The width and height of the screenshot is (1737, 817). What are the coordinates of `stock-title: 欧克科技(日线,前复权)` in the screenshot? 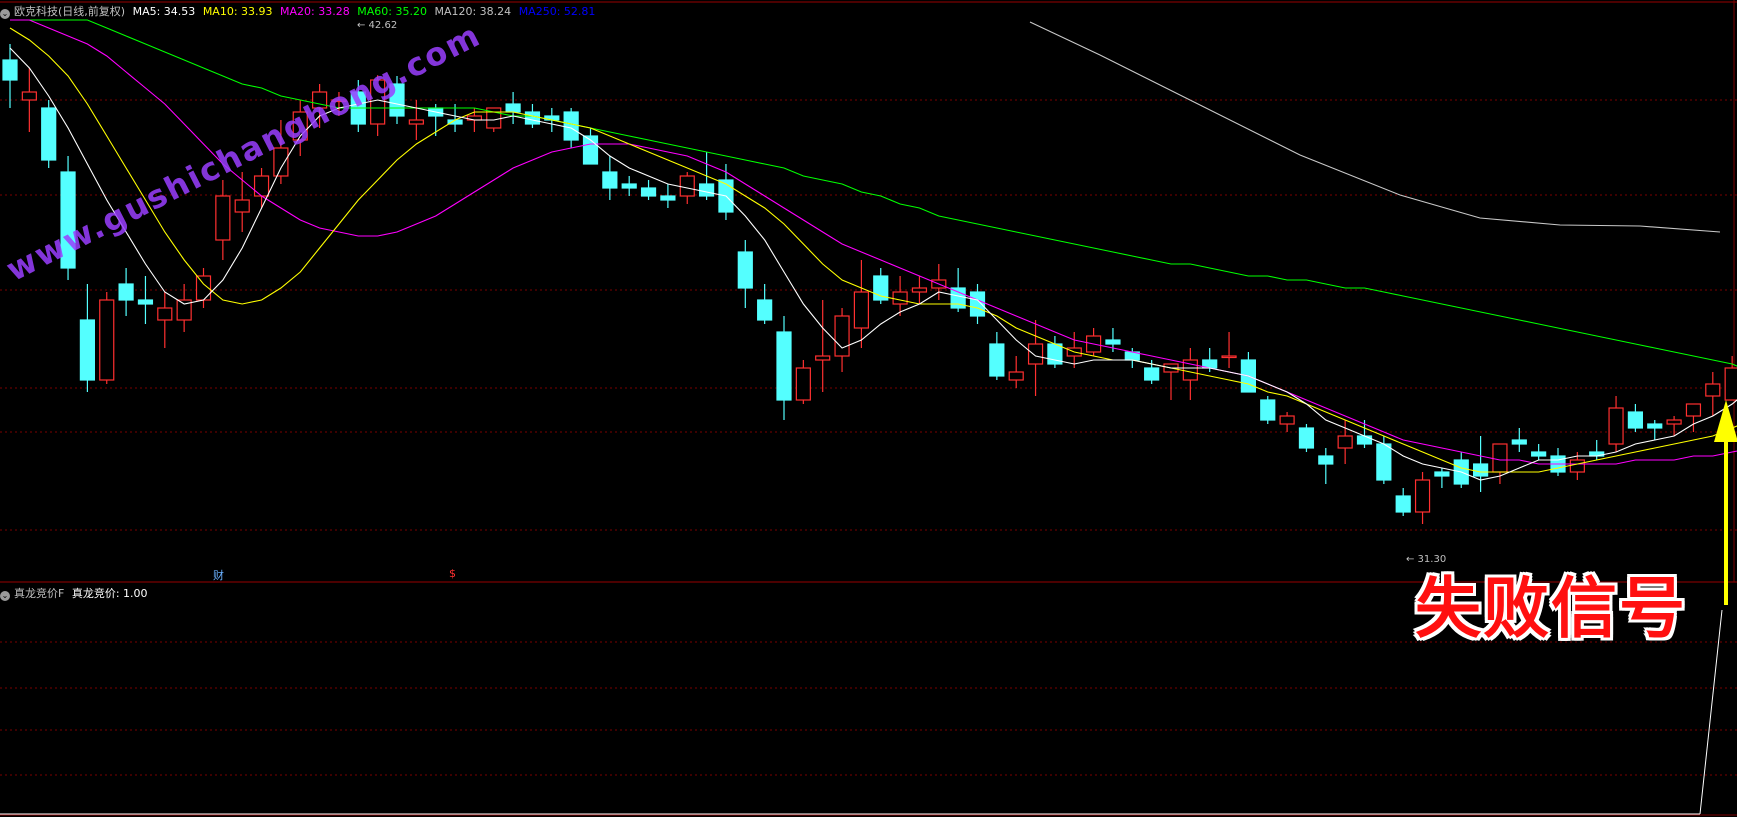 It's located at (70, 11).